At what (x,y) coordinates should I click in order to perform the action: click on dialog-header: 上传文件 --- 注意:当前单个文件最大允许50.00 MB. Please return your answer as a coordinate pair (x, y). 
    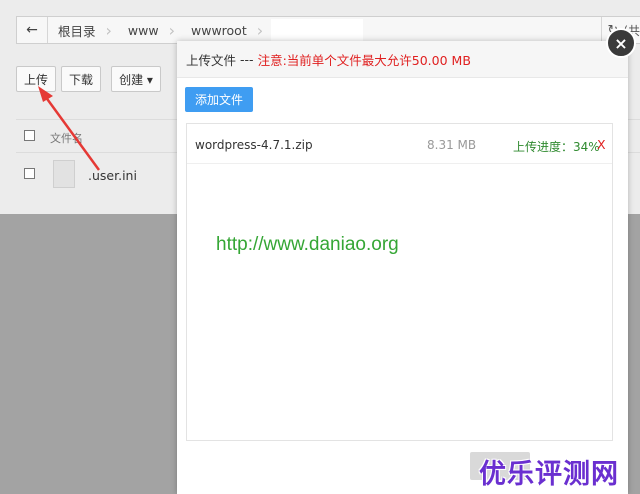
    Looking at the image, I should click on (402, 59).